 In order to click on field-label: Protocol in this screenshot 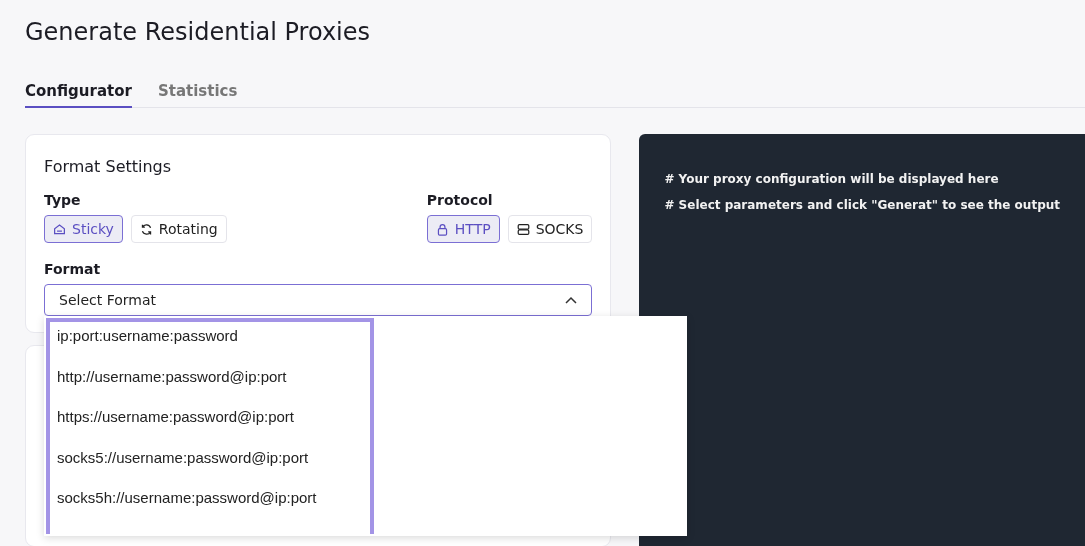, I will do `click(460, 200)`.